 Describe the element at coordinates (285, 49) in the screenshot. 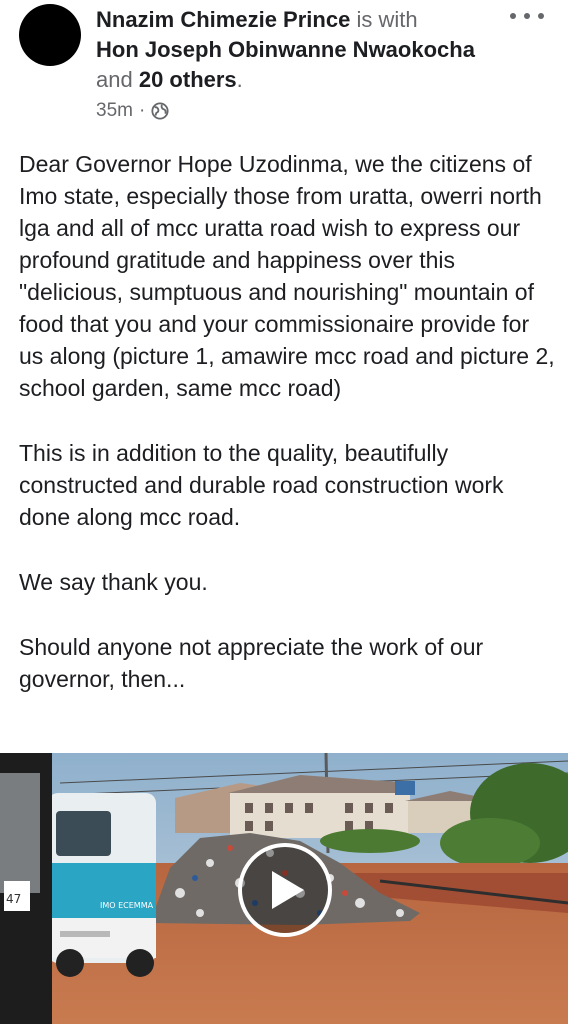

I see `tagged-name: Hon Joseph Obinwanne Nwaokocha` at that location.